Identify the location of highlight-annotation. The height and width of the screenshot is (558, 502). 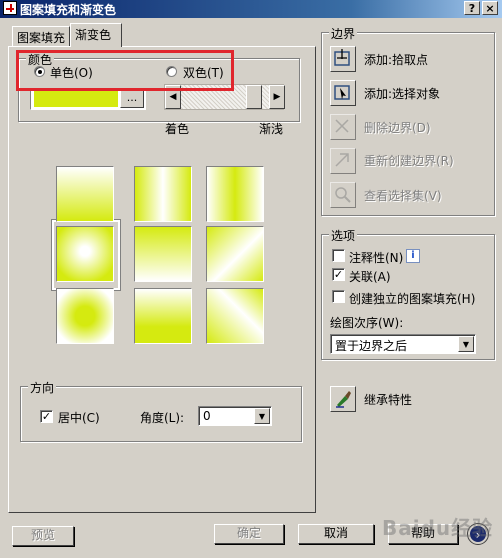
(125, 70).